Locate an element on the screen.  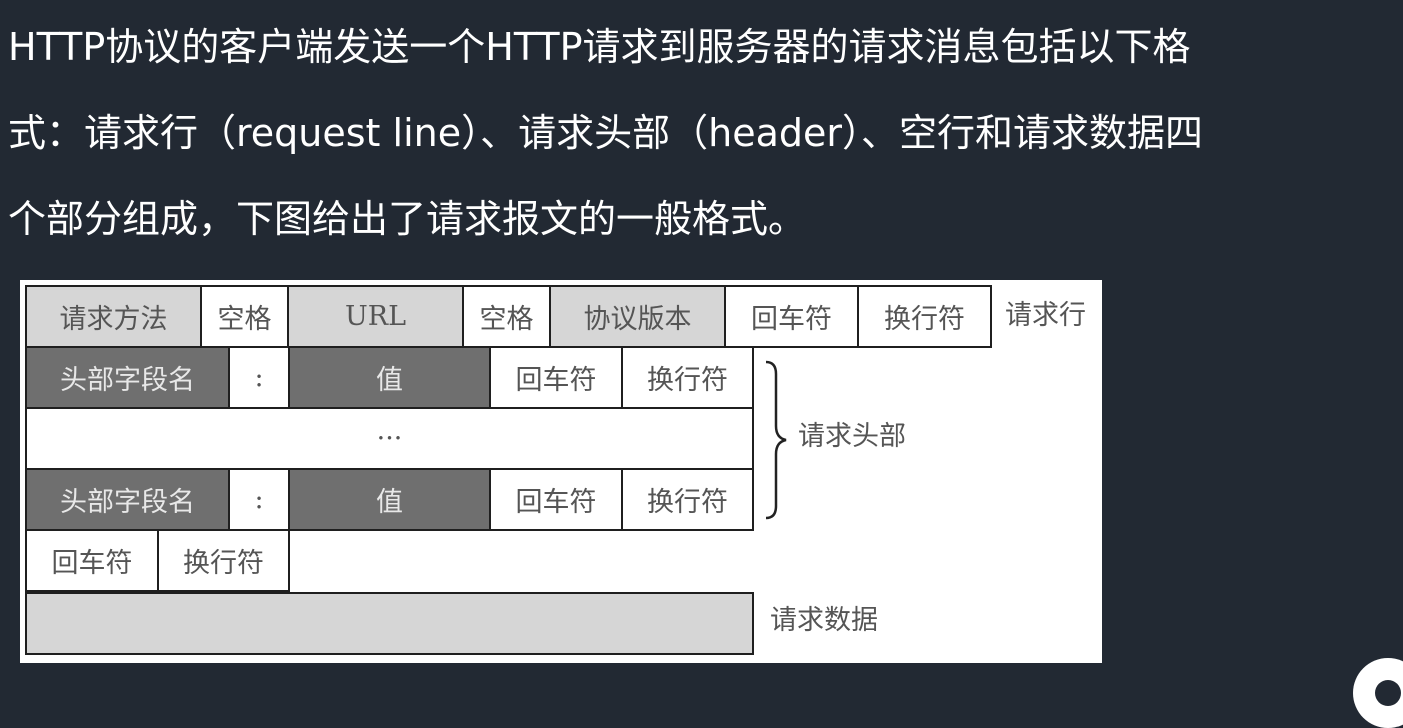
request-line-label: 请求行 is located at coordinates (1045, 315).